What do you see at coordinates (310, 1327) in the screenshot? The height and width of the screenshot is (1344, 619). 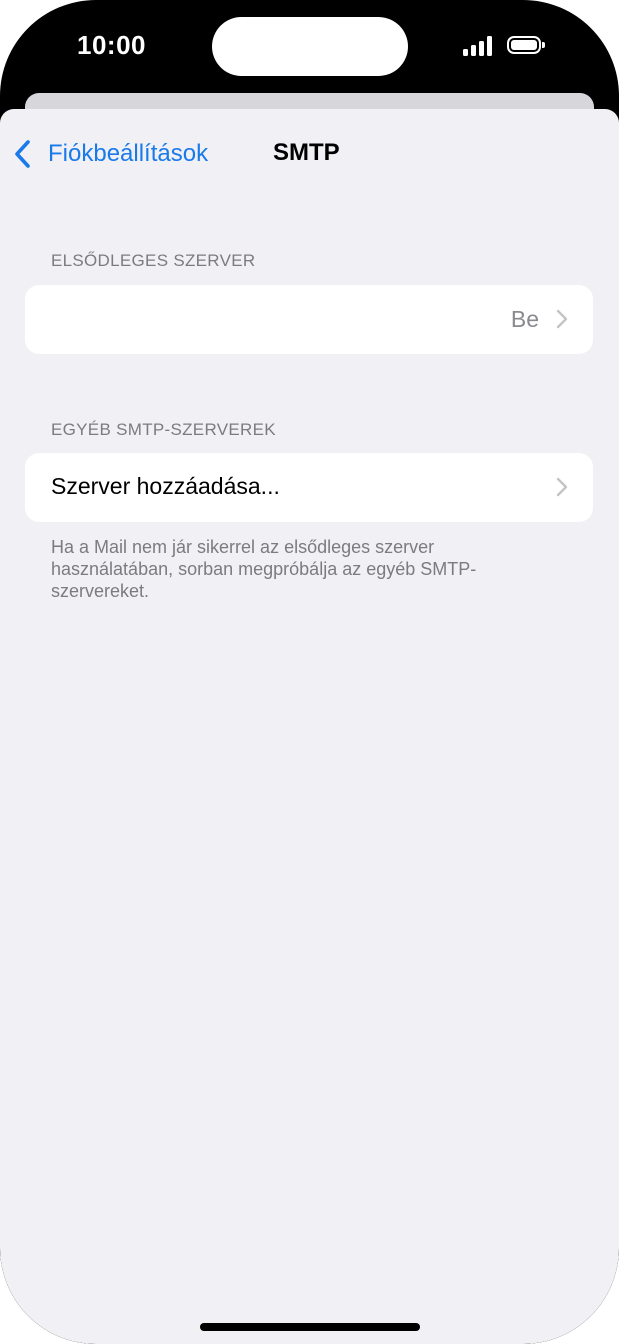 I see `home-indicator` at bounding box center [310, 1327].